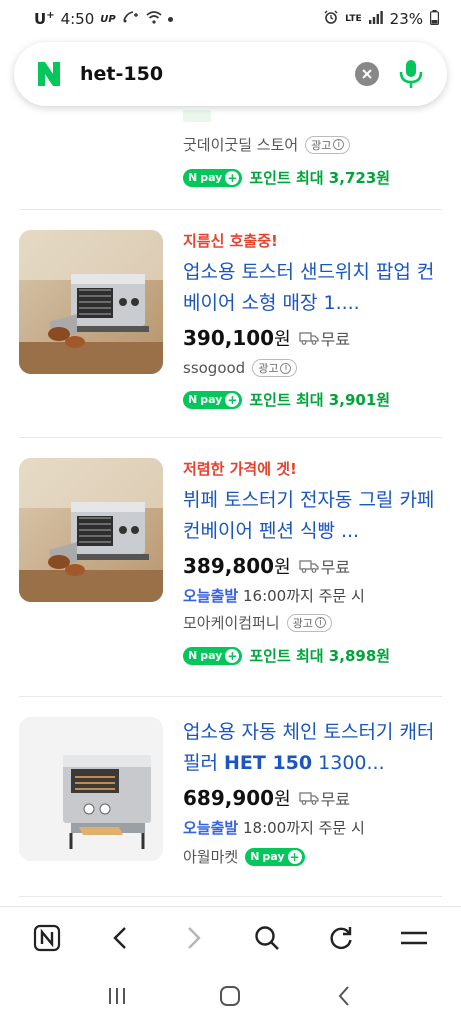 The image size is (461, 1024). I want to click on dispatch-cutoff: 16:00까지 주문 시, so click(303, 596).